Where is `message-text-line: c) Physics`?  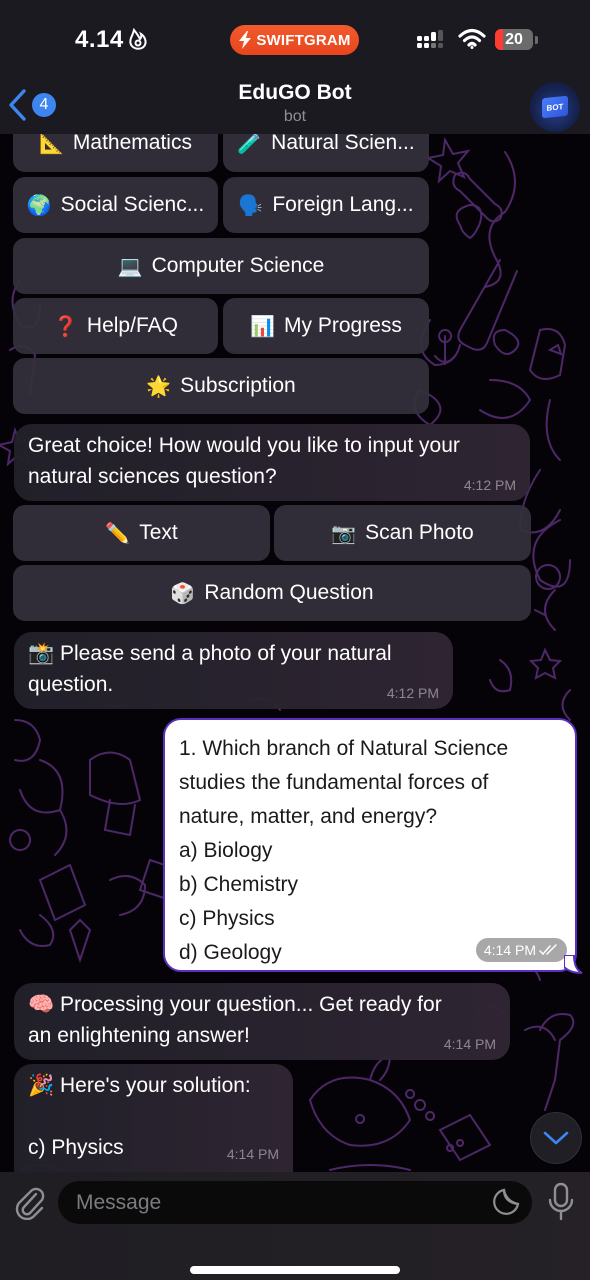
message-text-line: c) Physics is located at coordinates (227, 918).